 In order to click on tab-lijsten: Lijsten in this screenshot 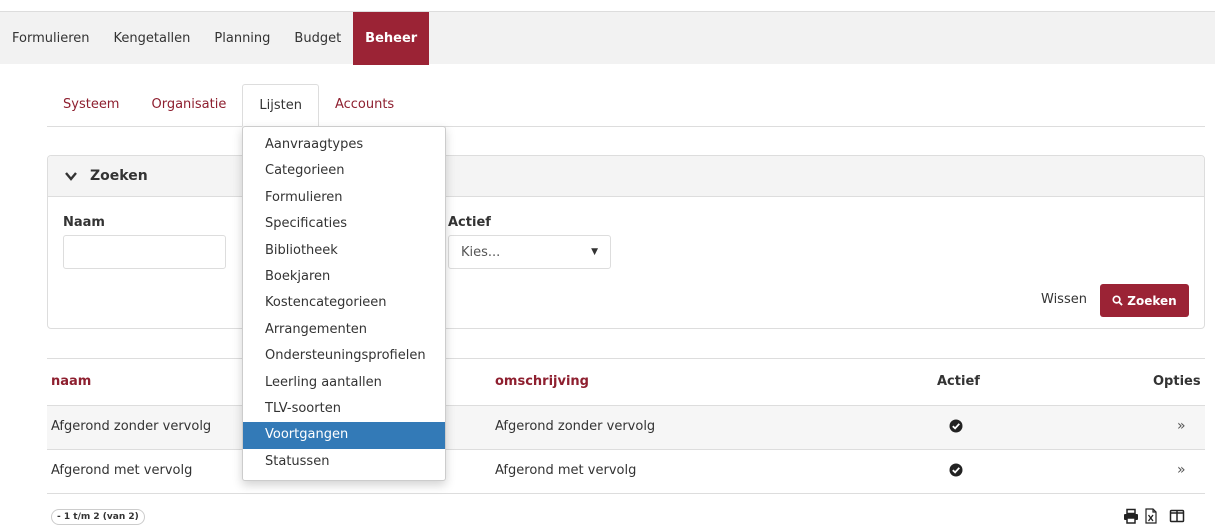, I will do `click(280, 105)`.